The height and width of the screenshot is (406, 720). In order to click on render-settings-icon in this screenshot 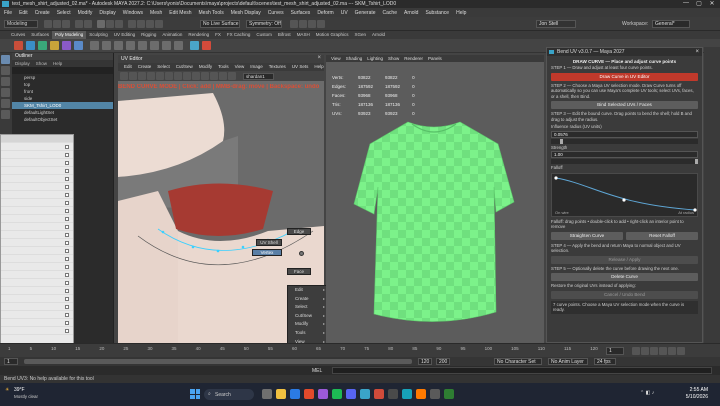, I will do `click(312, 24)`.